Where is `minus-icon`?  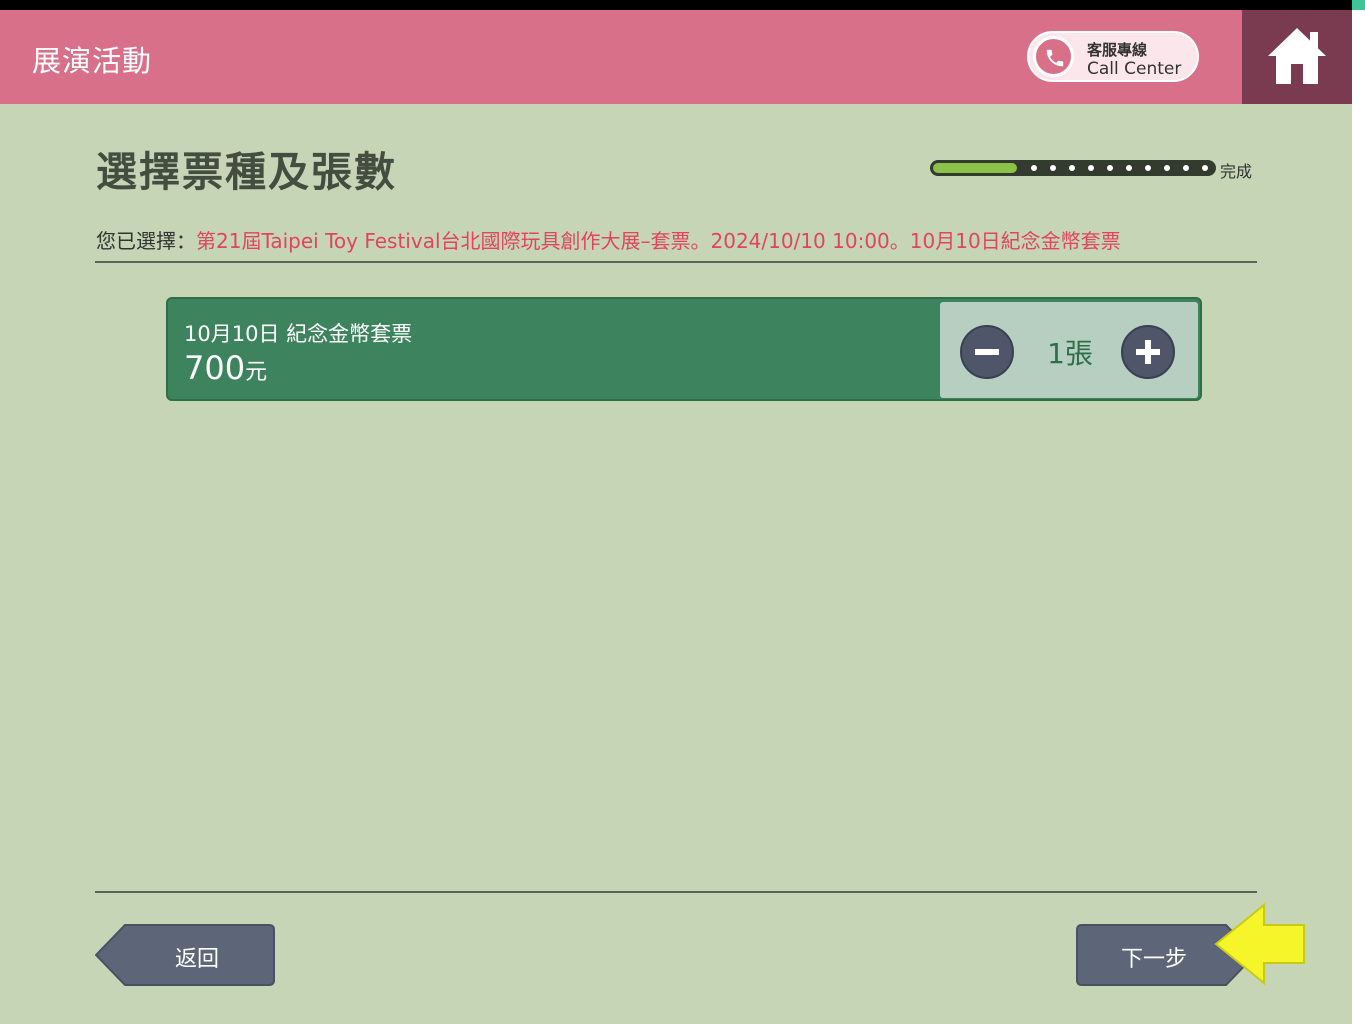
minus-icon is located at coordinates (987, 352).